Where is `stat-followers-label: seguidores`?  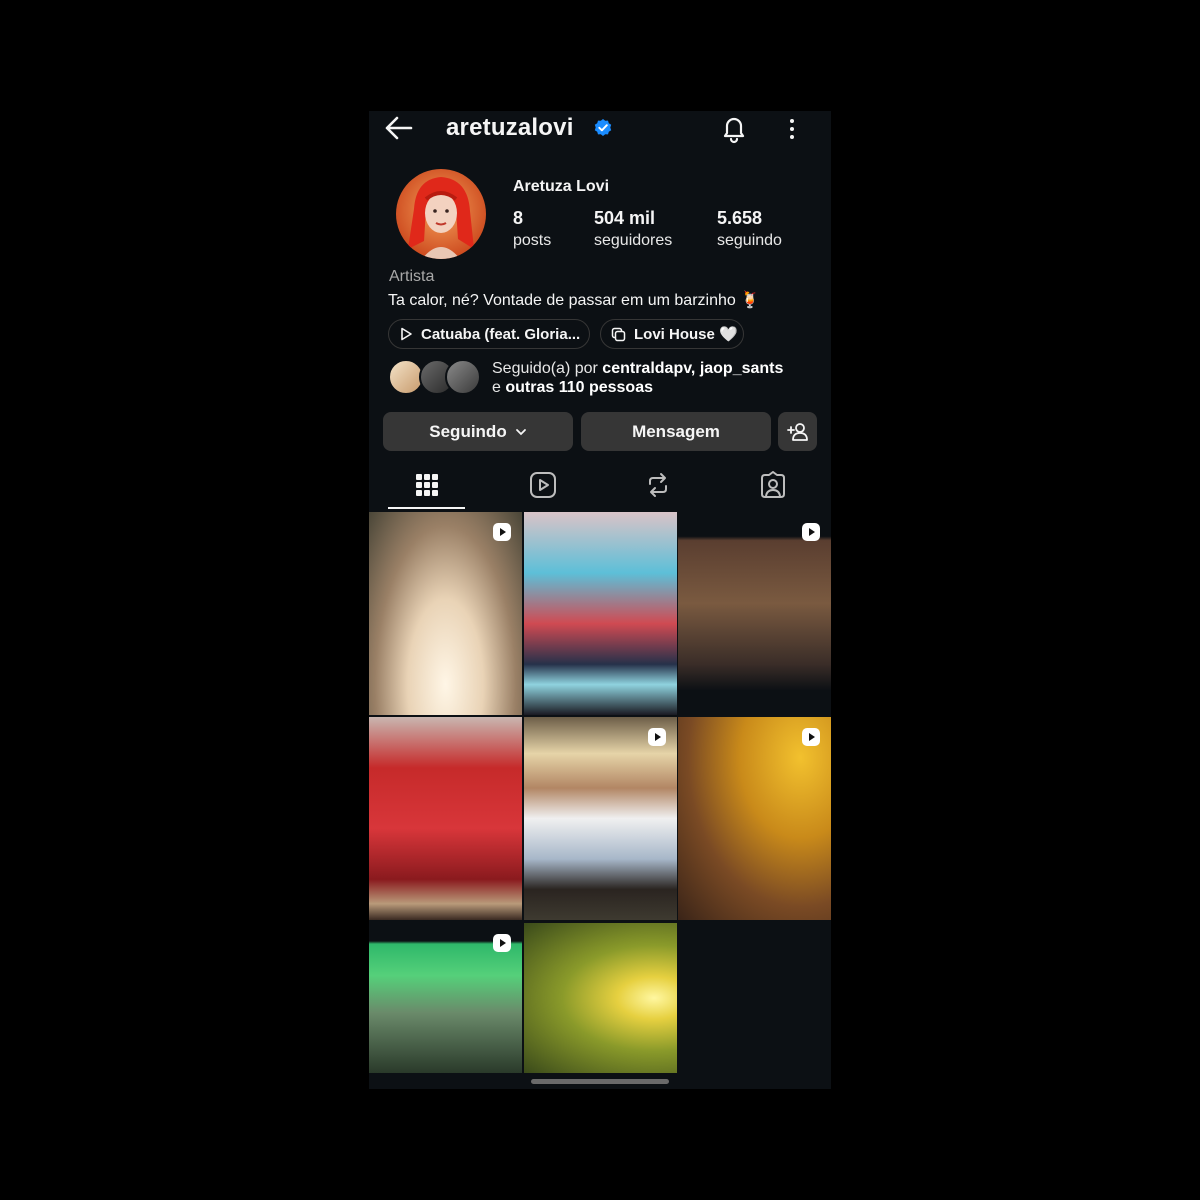
stat-followers-label: seguidores is located at coordinates (633, 240).